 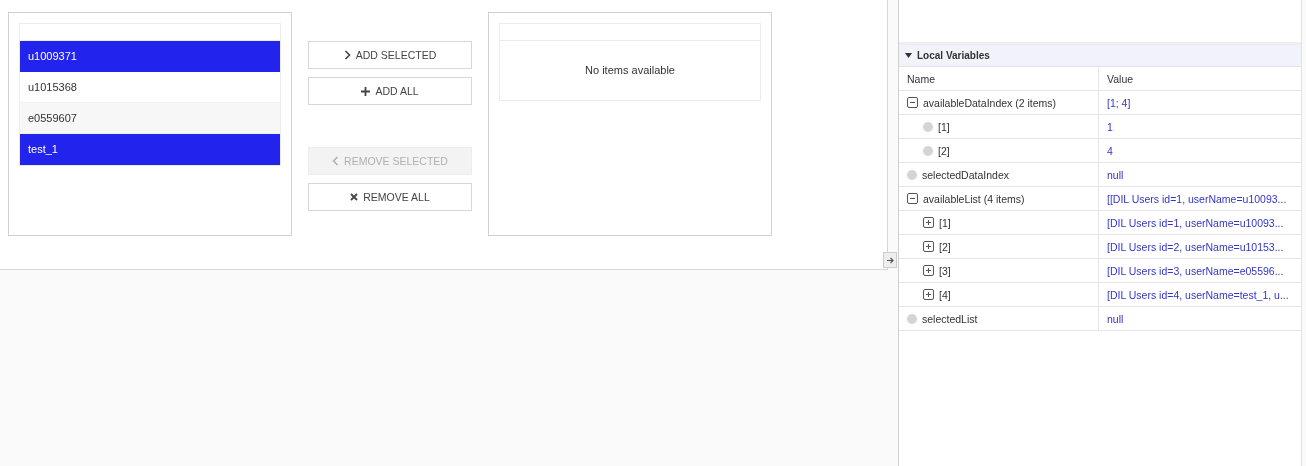 What do you see at coordinates (1110, 150) in the screenshot?
I see `variable-value: 4` at bounding box center [1110, 150].